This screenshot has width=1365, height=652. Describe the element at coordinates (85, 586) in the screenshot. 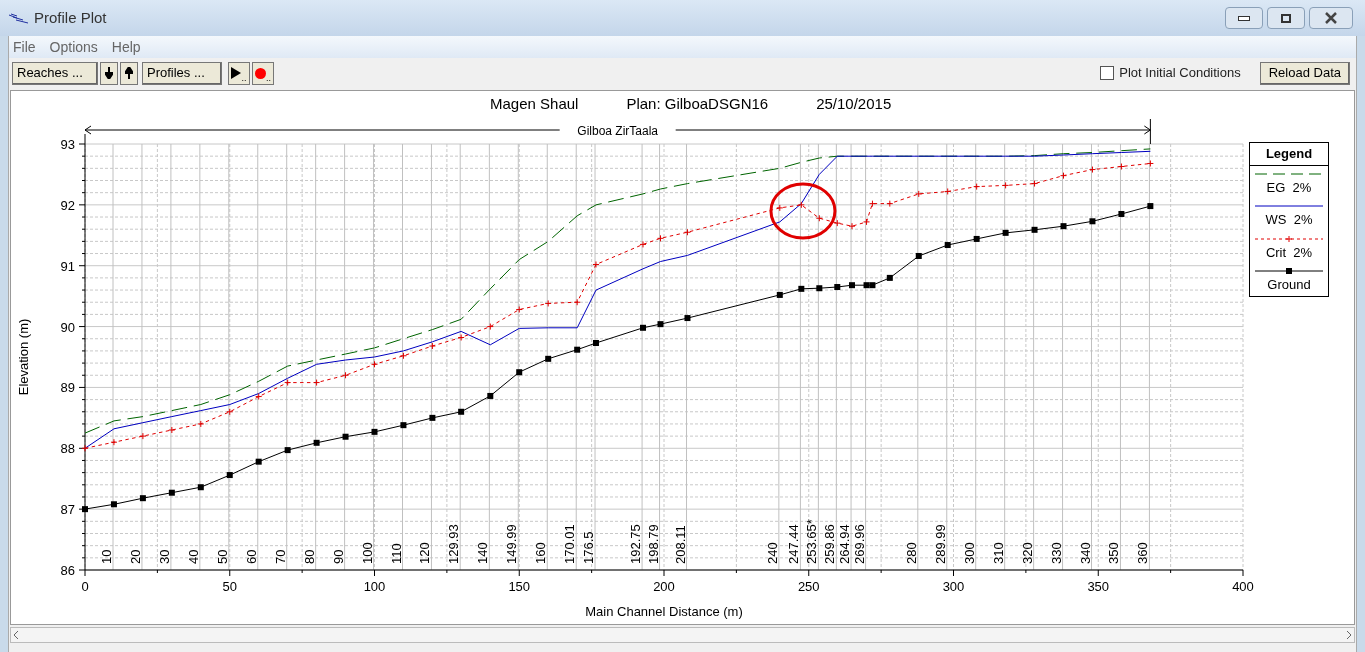

I see `x-tick-label: 0` at that location.